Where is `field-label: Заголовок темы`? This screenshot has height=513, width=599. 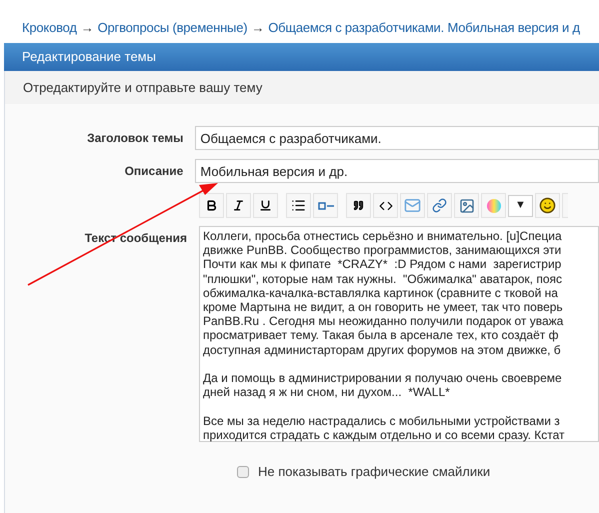
field-label: Заголовок темы is located at coordinates (135, 138).